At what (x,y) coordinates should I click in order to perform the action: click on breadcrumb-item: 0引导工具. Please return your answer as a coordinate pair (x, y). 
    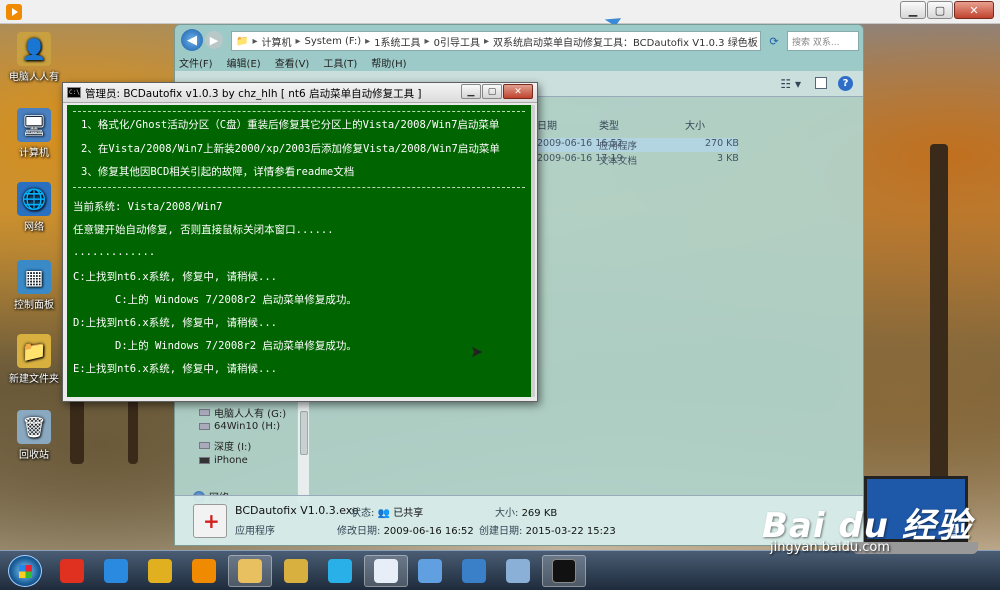
    Looking at the image, I should click on (457, 41).